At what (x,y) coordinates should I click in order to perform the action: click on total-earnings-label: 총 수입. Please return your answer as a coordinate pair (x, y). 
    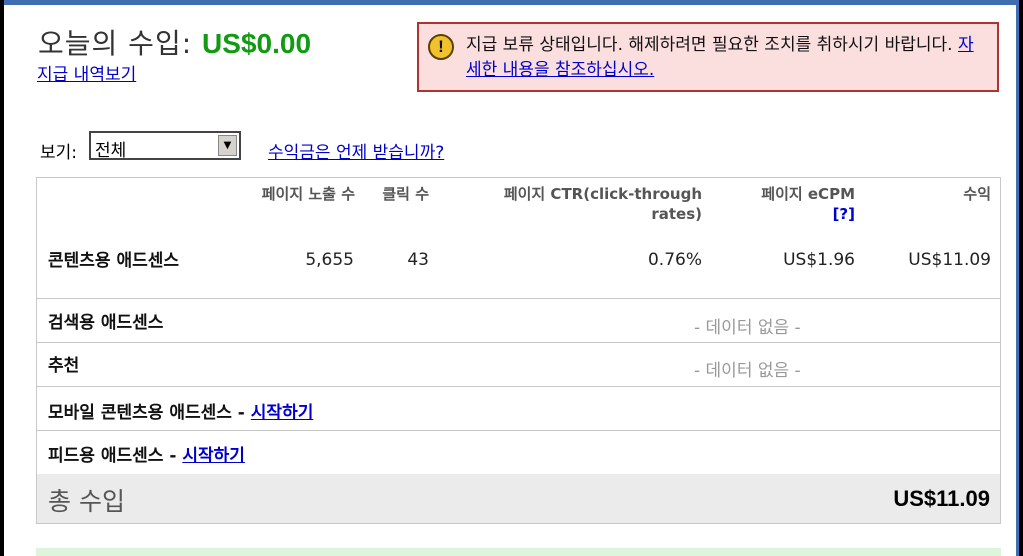
    Looking at the image, I should click on (86, 501).